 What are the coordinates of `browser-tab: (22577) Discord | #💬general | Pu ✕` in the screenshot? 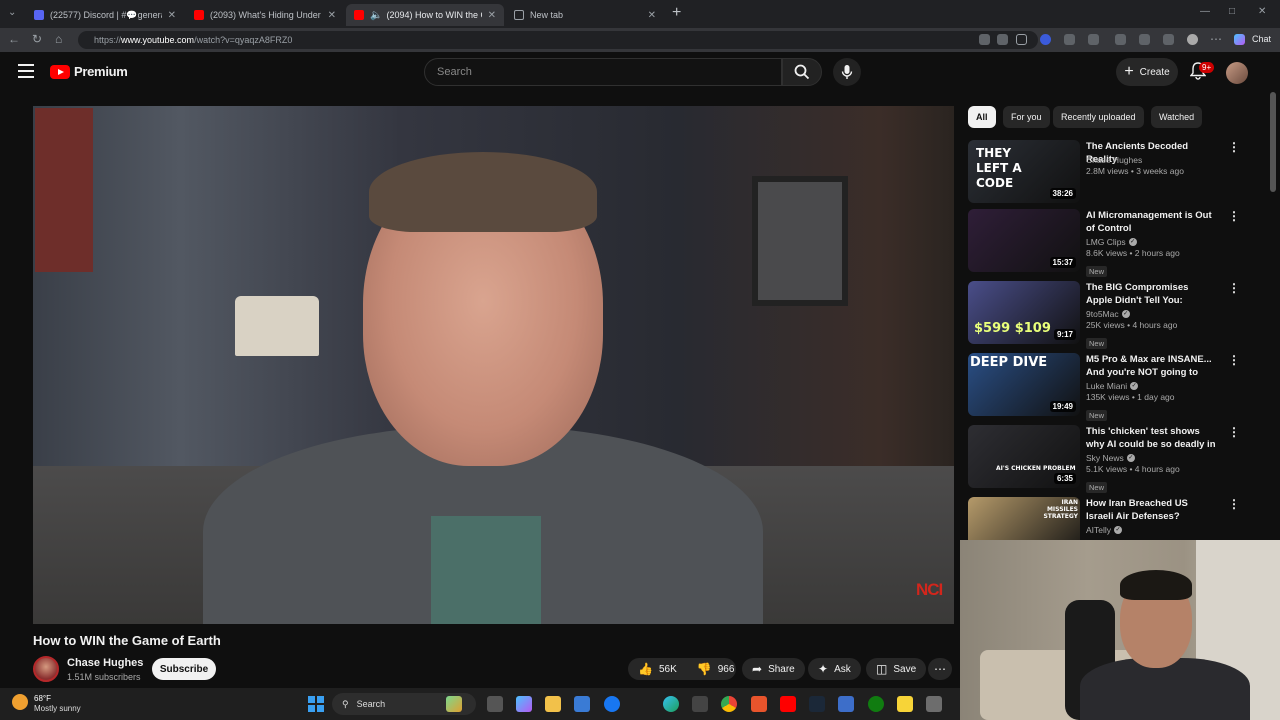 It's located at (105, 15).